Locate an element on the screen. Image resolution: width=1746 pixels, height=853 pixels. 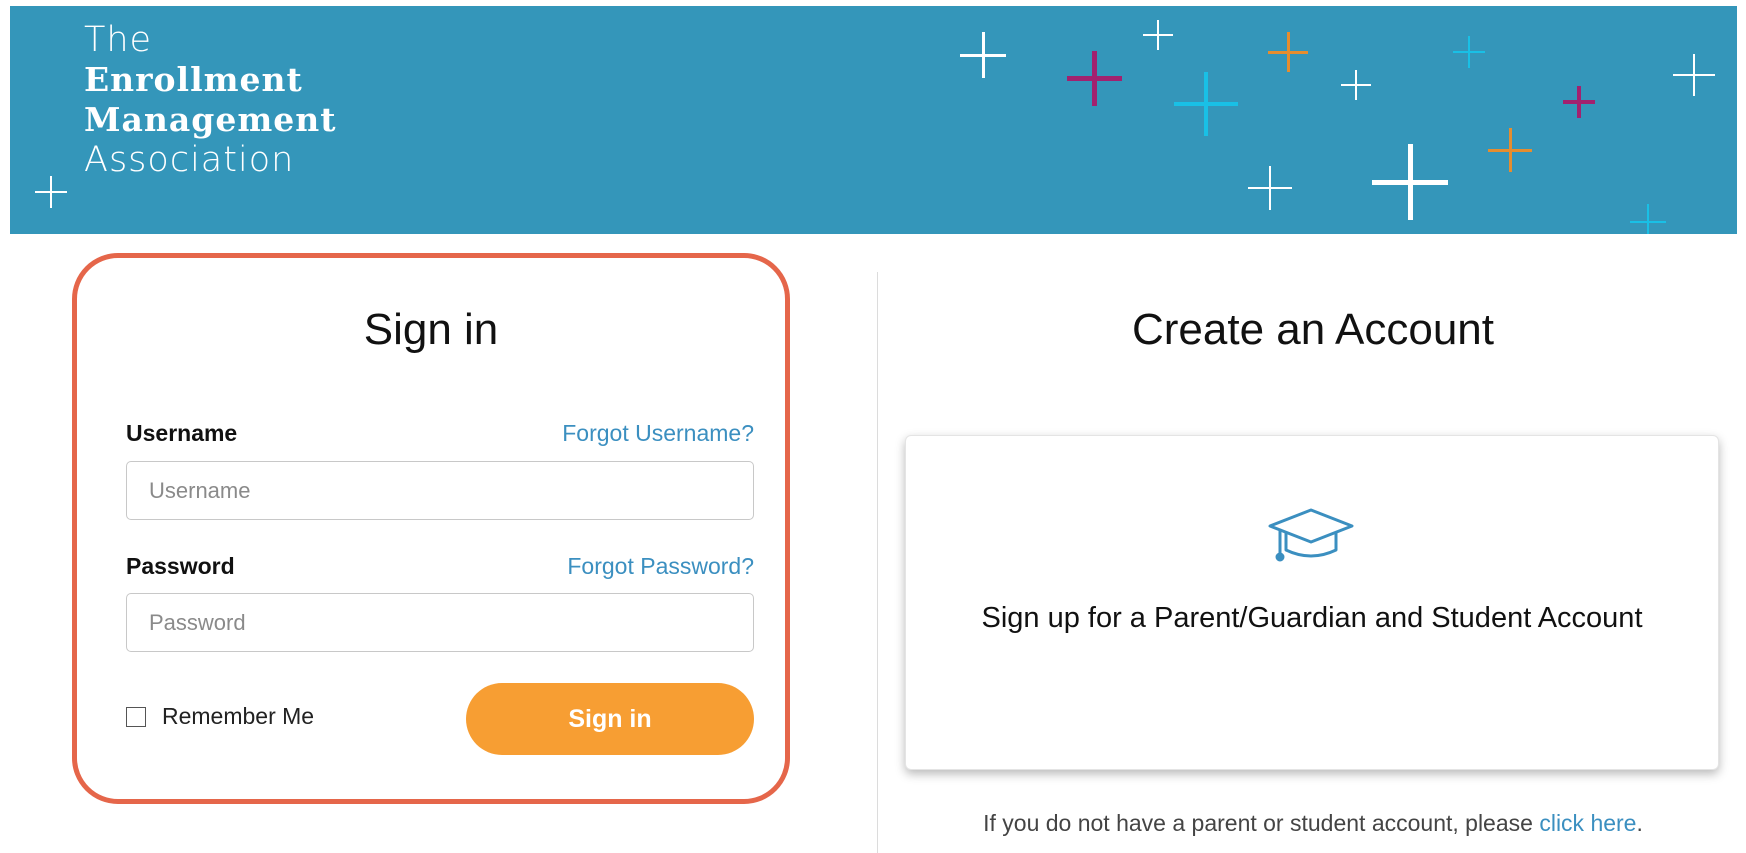
organization-logo: The Enrollment Management Association is located at coordinates (210, 100).